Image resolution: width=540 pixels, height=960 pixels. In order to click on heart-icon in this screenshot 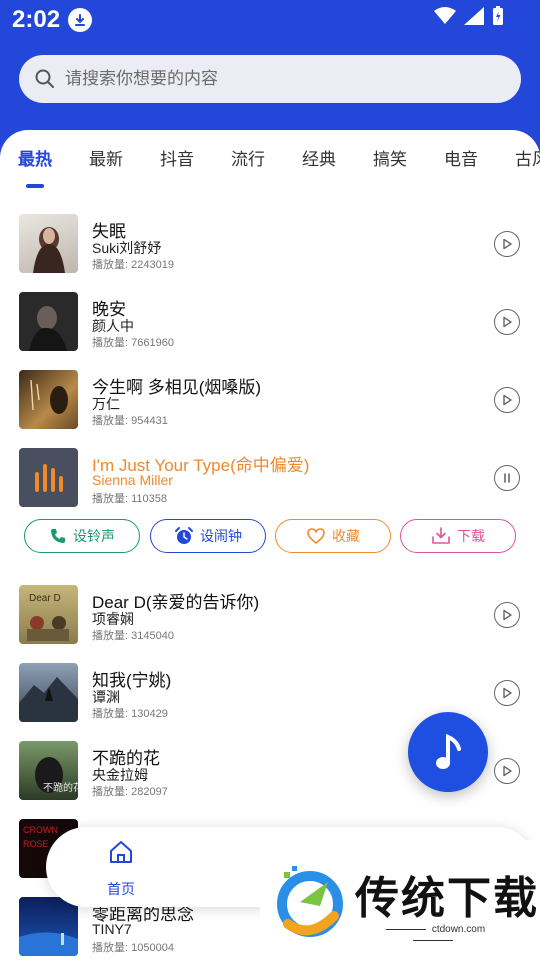, I will do `click(316, 536)`.